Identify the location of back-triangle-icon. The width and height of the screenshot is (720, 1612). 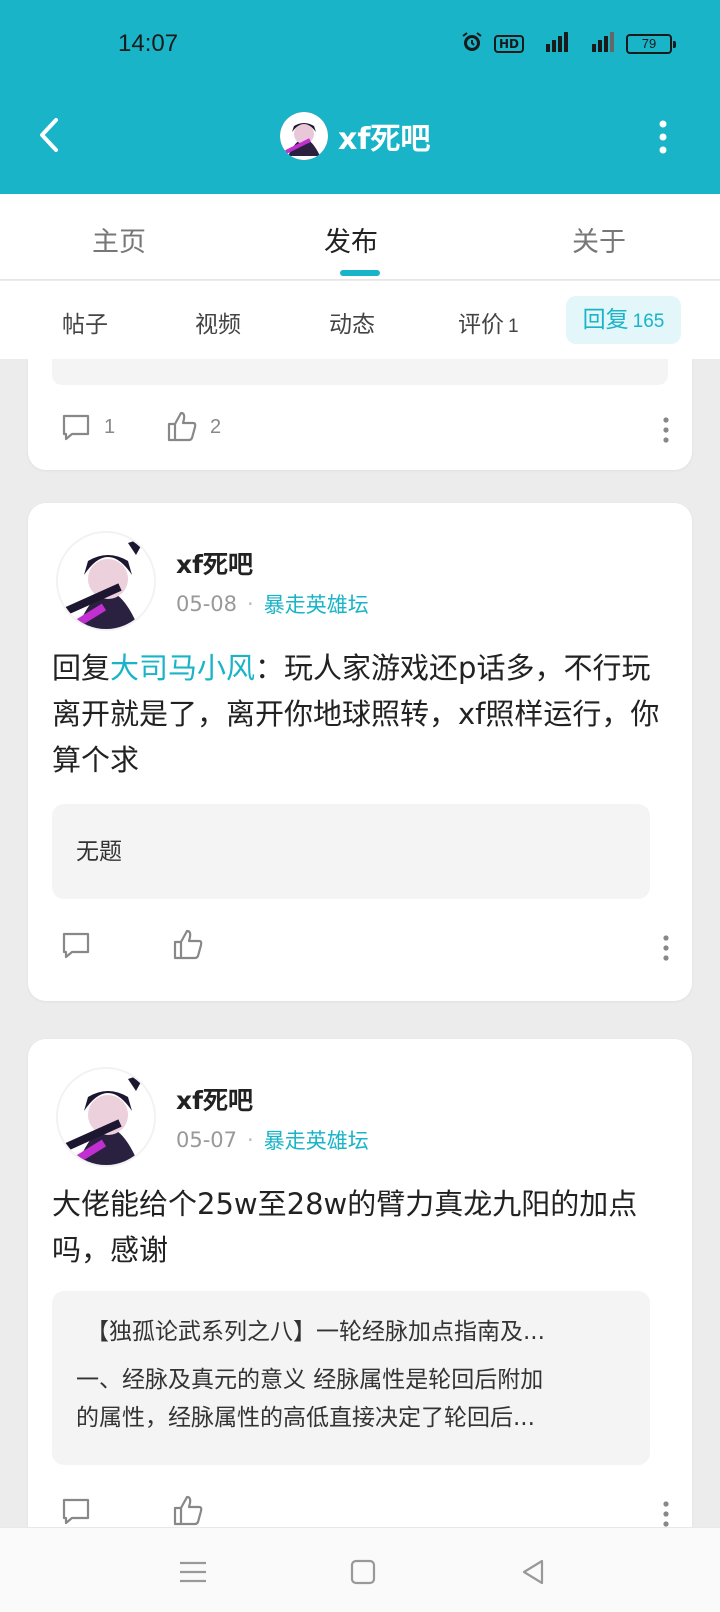
(533, 1572).